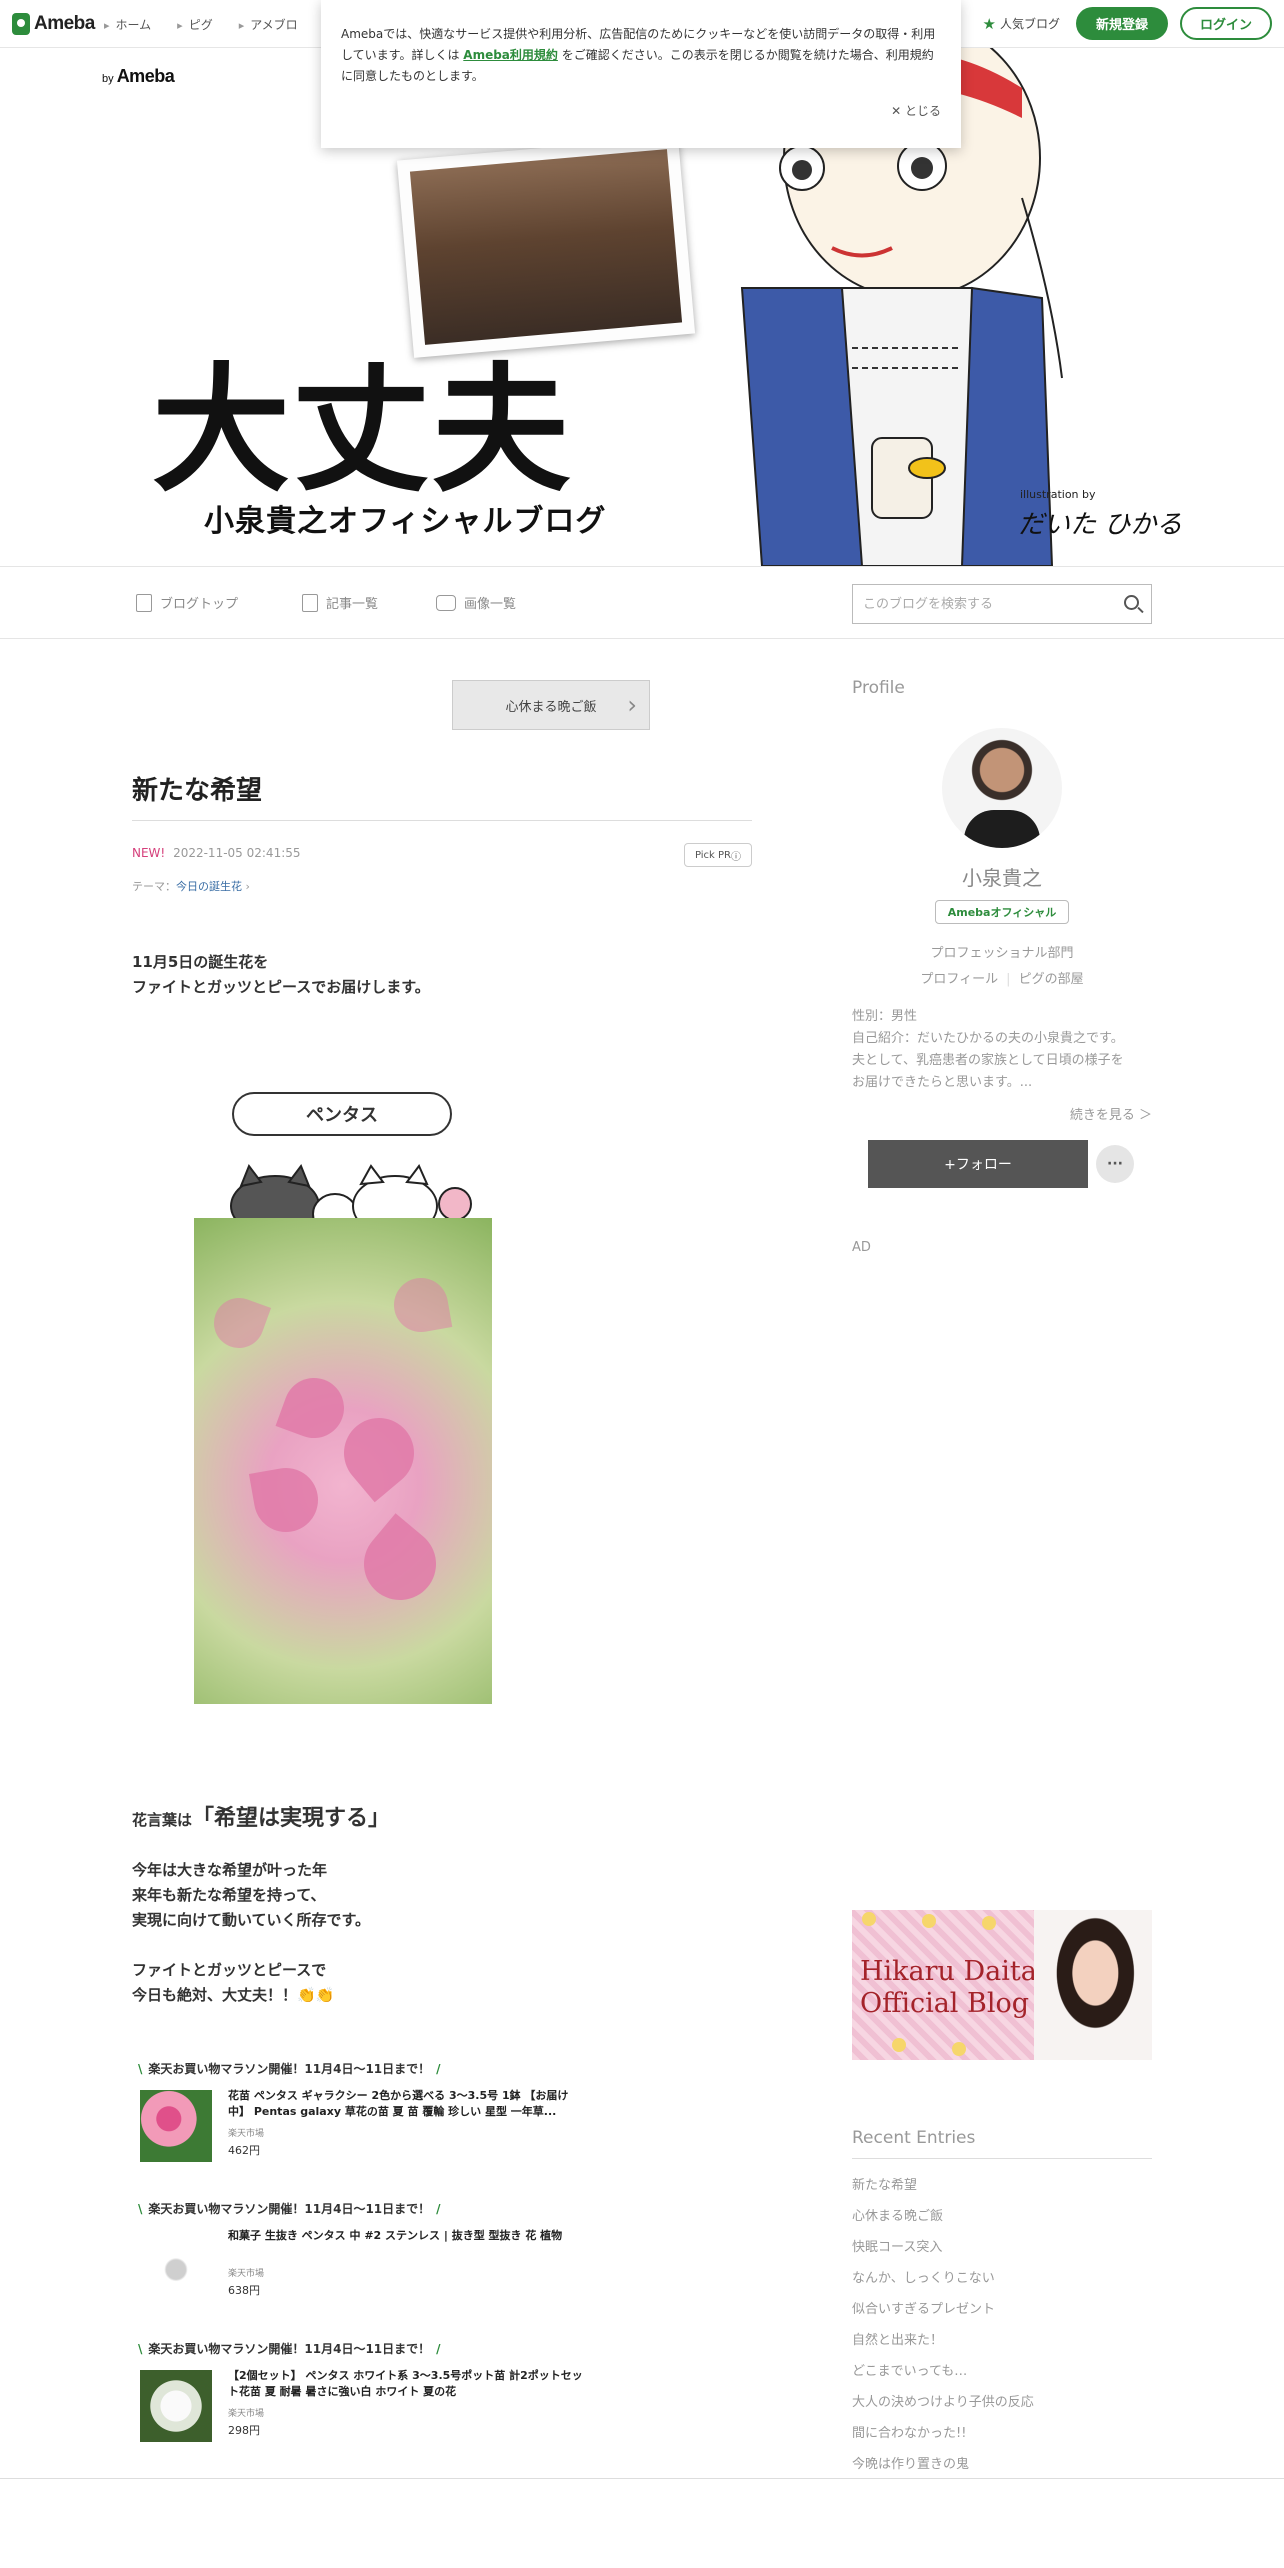 The width and height of the screenshot is (1284, 2568). Describe the element at coordinates (1002, 1113) in the screenshot. I see `read-more-link: 続きを見る ＞` at that location.